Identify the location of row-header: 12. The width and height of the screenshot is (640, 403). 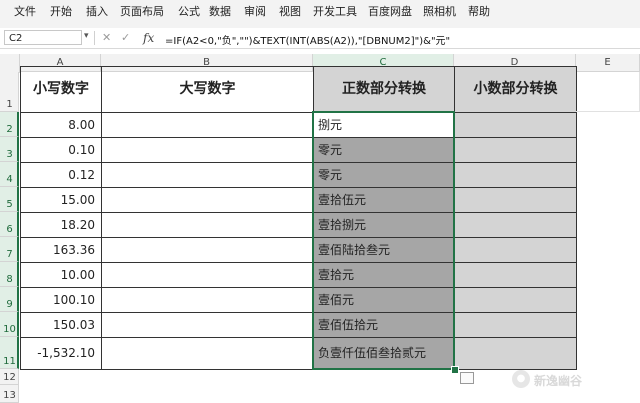
(9, 377).